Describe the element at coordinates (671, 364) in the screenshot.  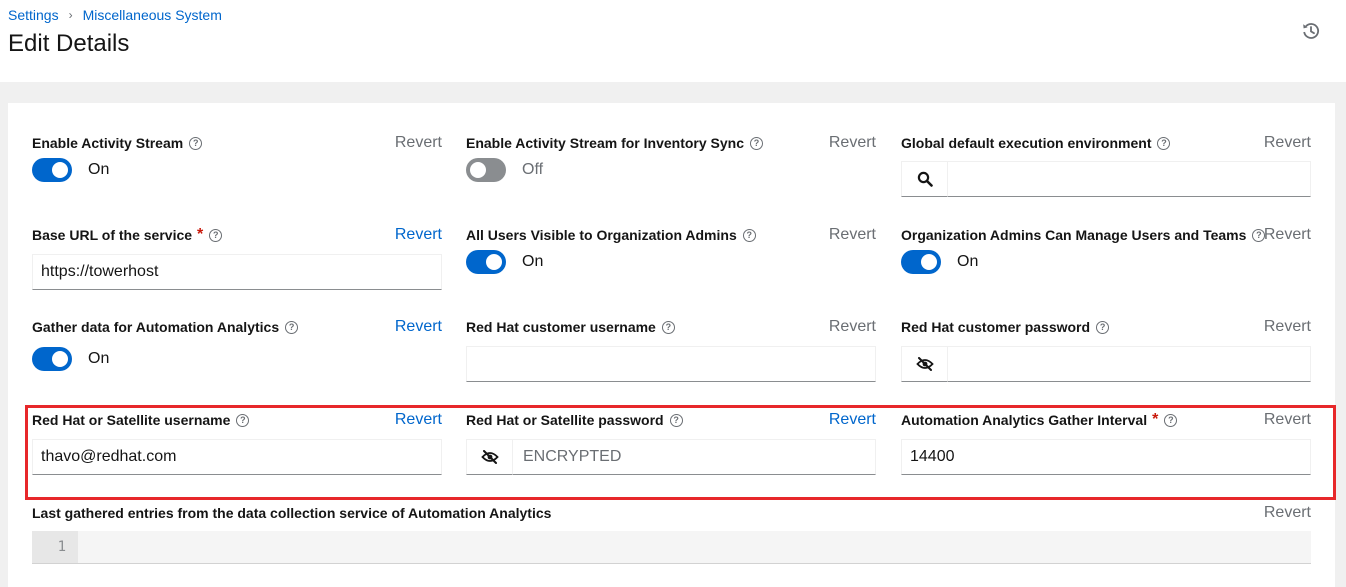
I see `rh-customer-username-input` at that location.